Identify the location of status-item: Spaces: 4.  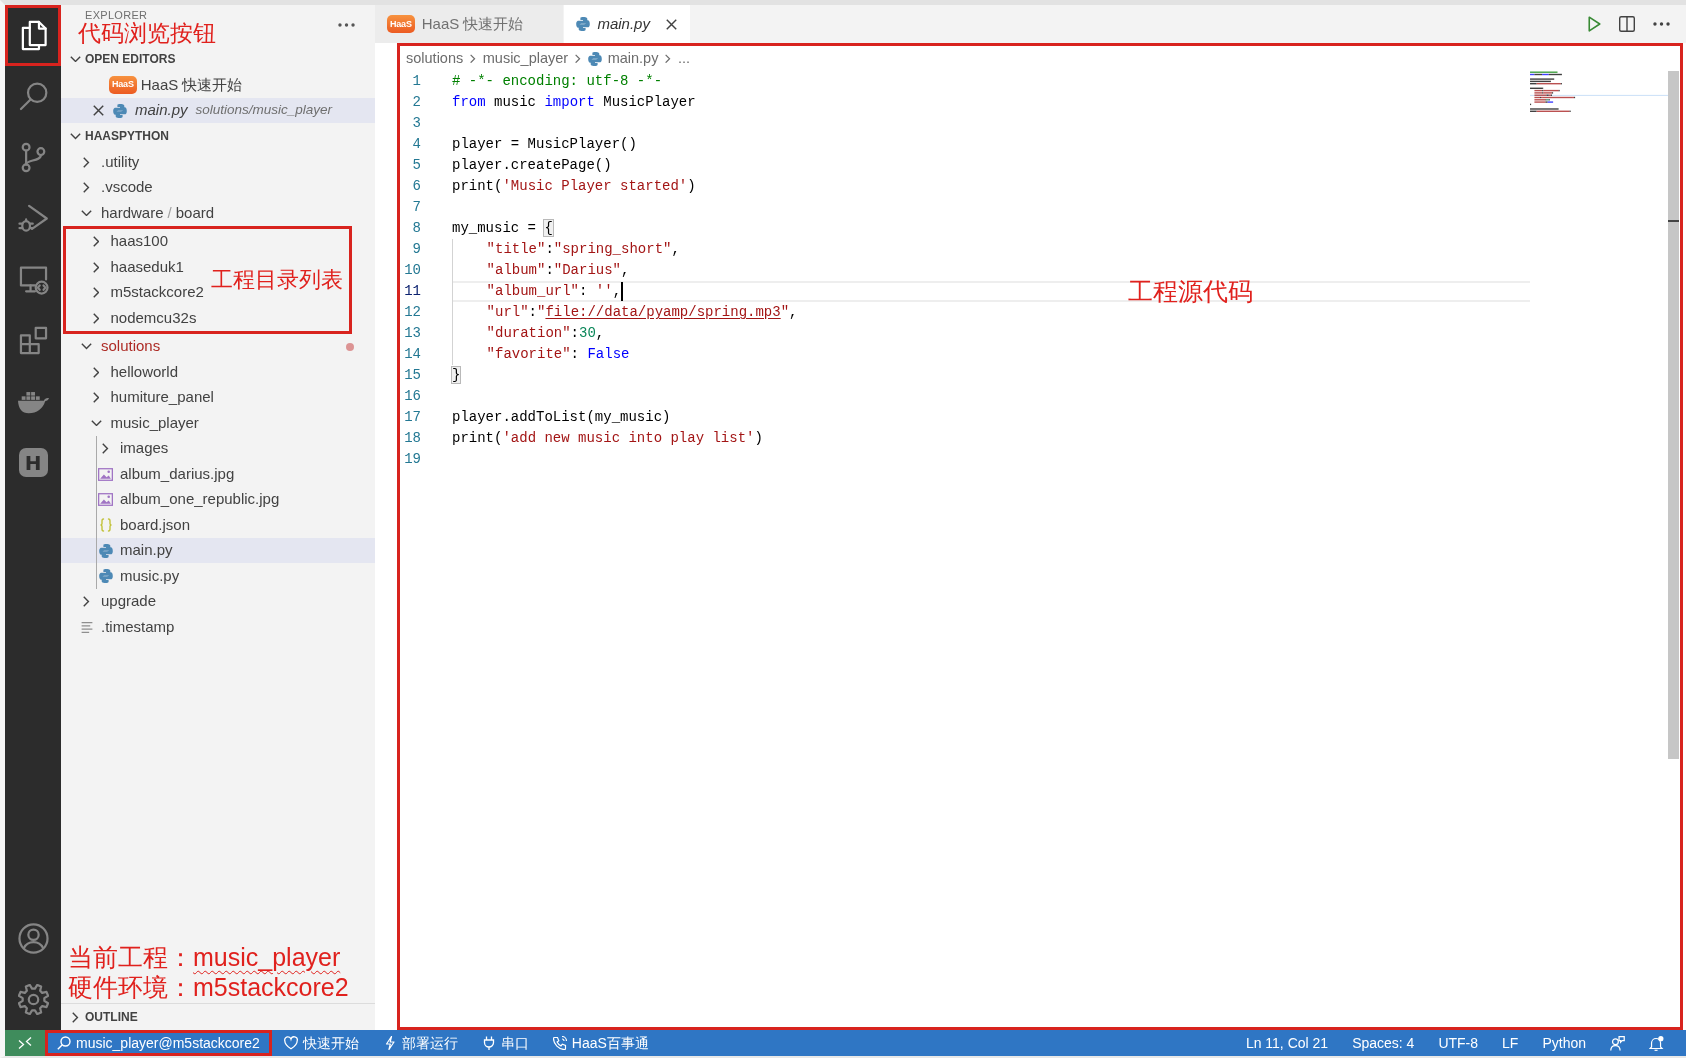
(1383, 1043).